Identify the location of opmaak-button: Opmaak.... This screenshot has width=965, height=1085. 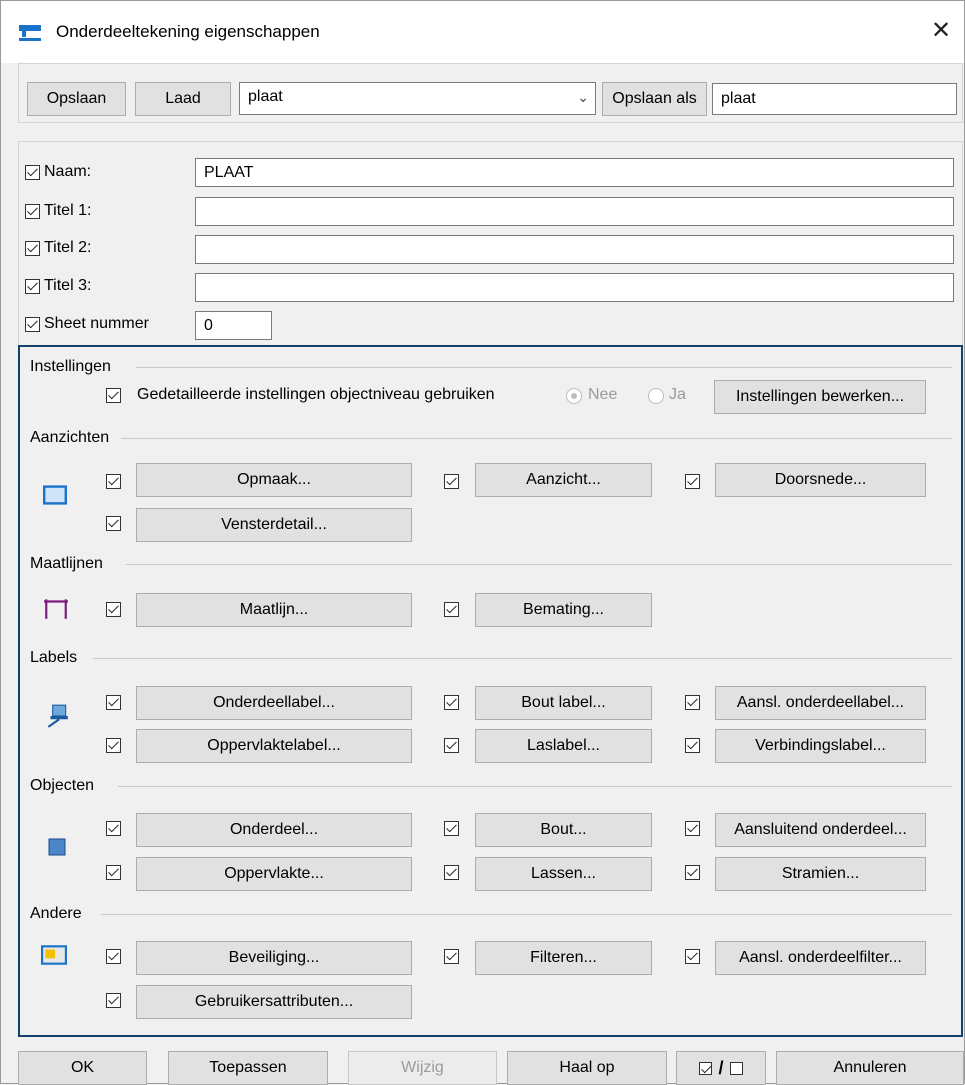
(274, 480).